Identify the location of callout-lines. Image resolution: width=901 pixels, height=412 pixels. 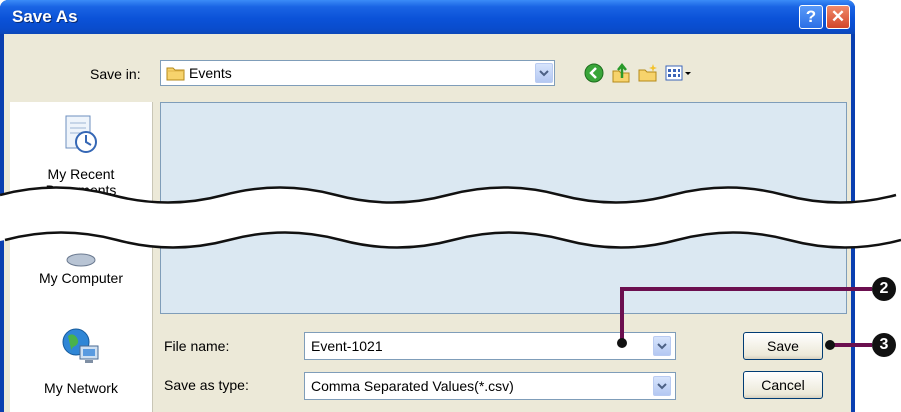
(744, 318).